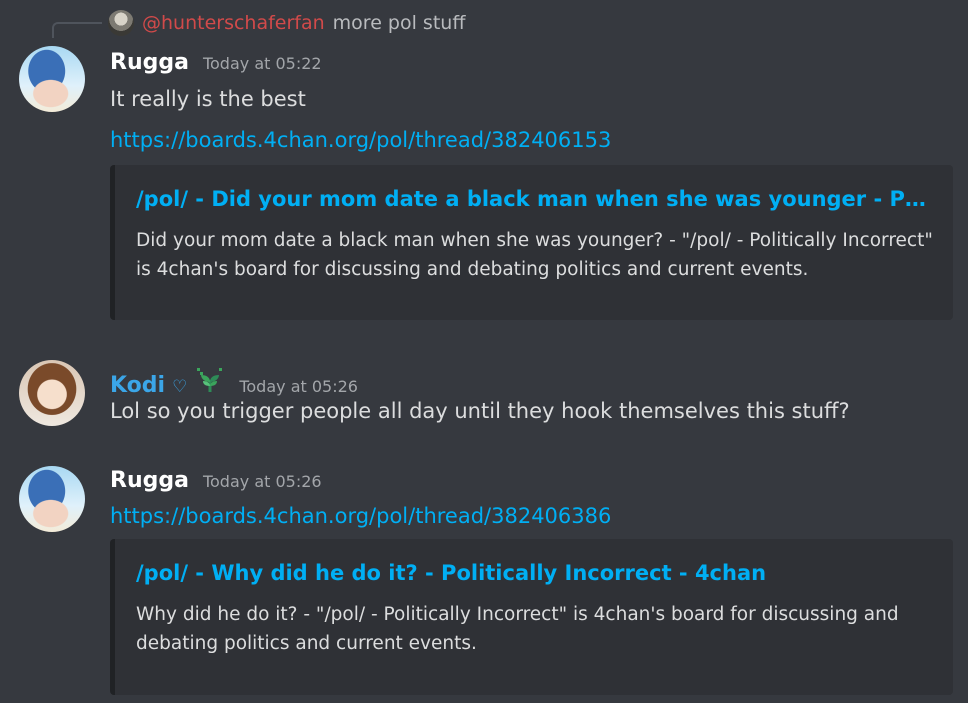 Image resolution: width=968 pixels, height=703 pixels. I want to click on reply-avatar, so click(121, 23).